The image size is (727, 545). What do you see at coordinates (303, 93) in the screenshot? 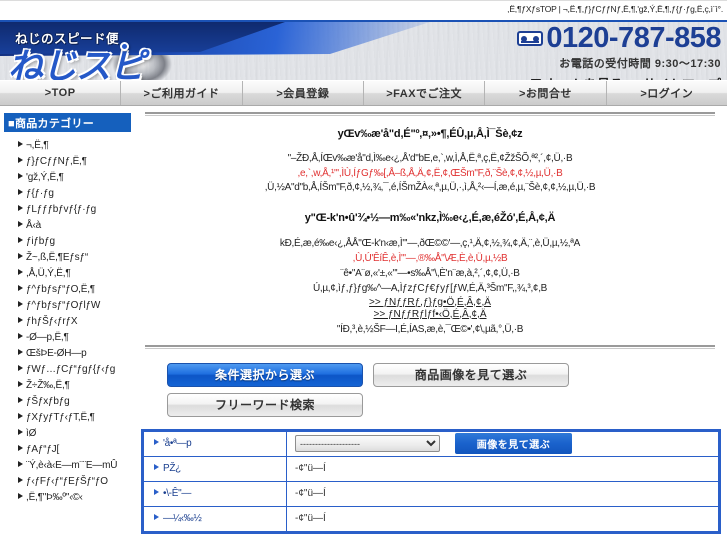
I see `nav-item-register: >会員登録` at bounding box center [303, 93].